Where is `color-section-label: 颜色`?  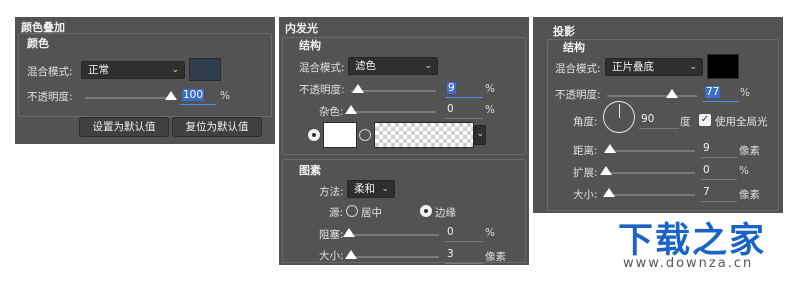
color-section-label: 颜色 is located at coordinates (38, 43).